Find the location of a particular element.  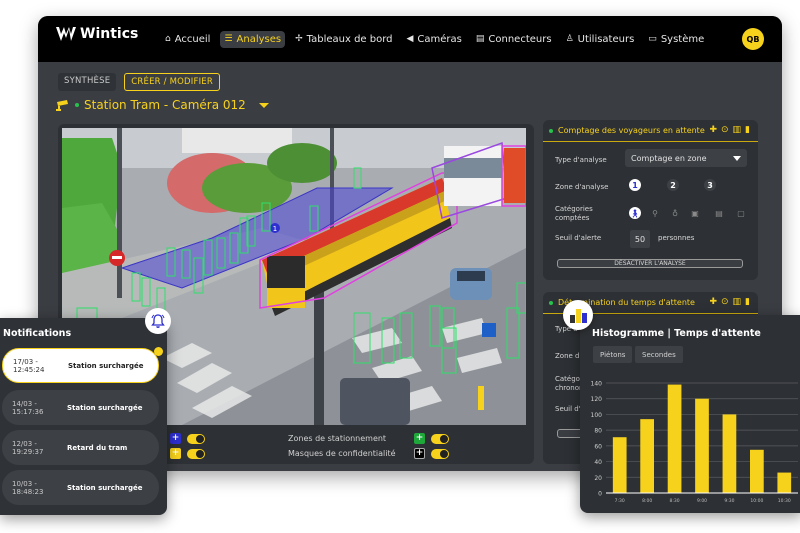

bell-glyph is located at coordinates (158, 321).